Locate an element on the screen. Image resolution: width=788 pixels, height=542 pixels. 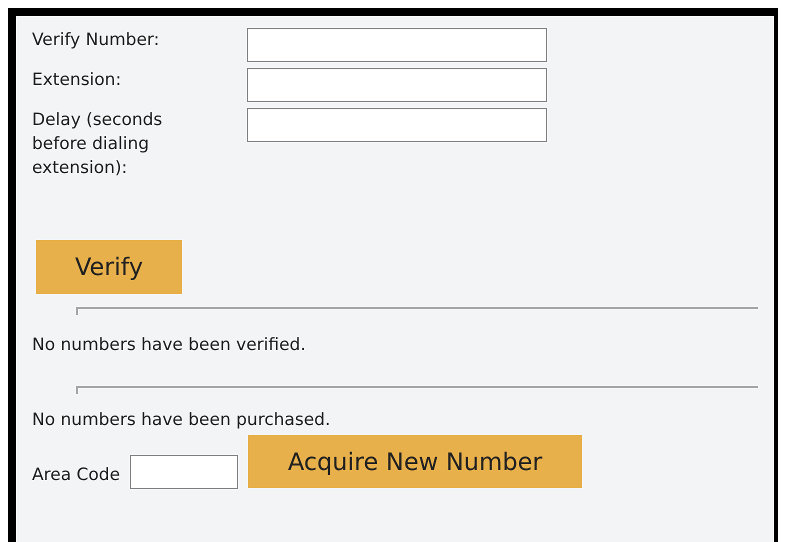
area-code-label: Area Code is located at coordinates (76, 475).